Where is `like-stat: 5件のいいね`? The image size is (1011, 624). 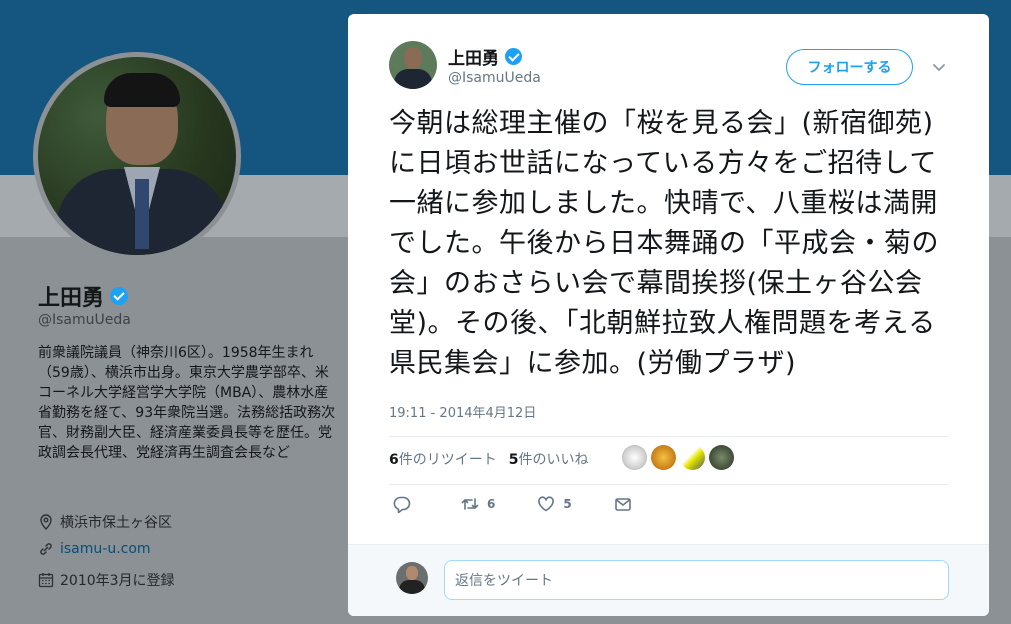
like-stat: 5件のいいね is located at coordinates (549, 459).